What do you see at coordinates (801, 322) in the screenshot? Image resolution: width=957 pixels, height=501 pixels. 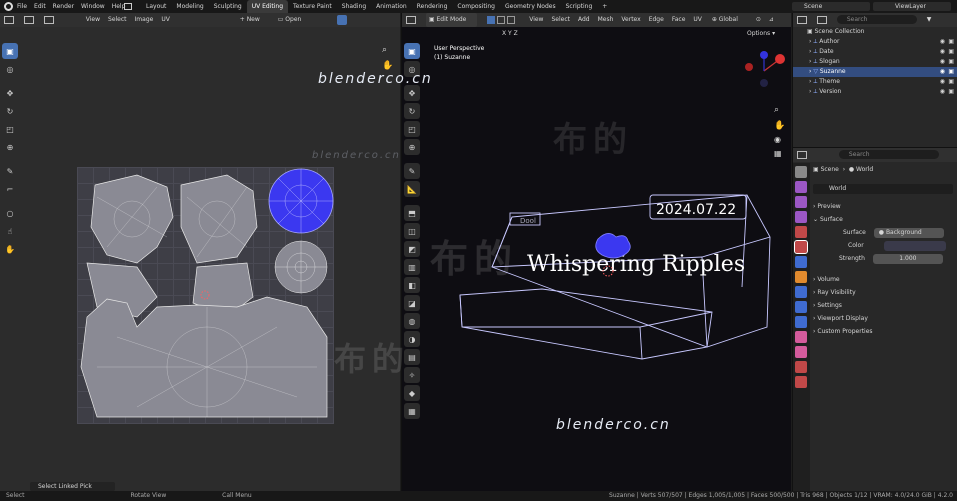 I see `physics-tab-icon` at bounding box center [801, 322].